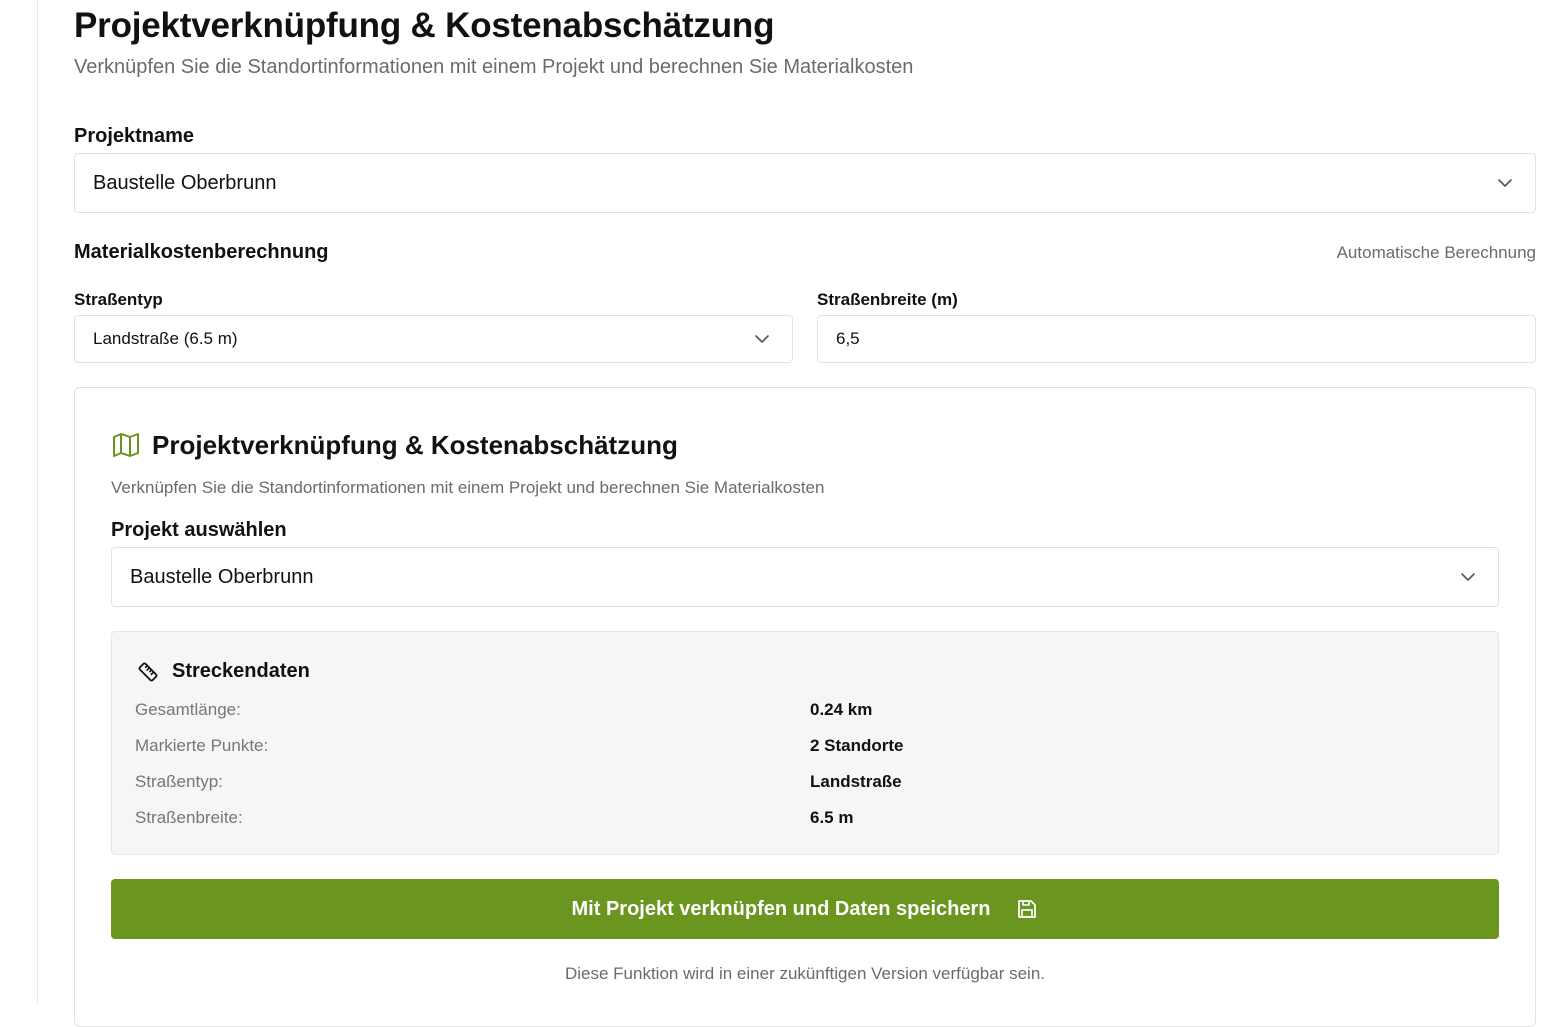 This screenshot has width=1541, height=1027. Describe the element at coordinates (424, 25) in the screenshot. I see `page-title: Projektverknüpfung & Kostenabschätzung` at that location.